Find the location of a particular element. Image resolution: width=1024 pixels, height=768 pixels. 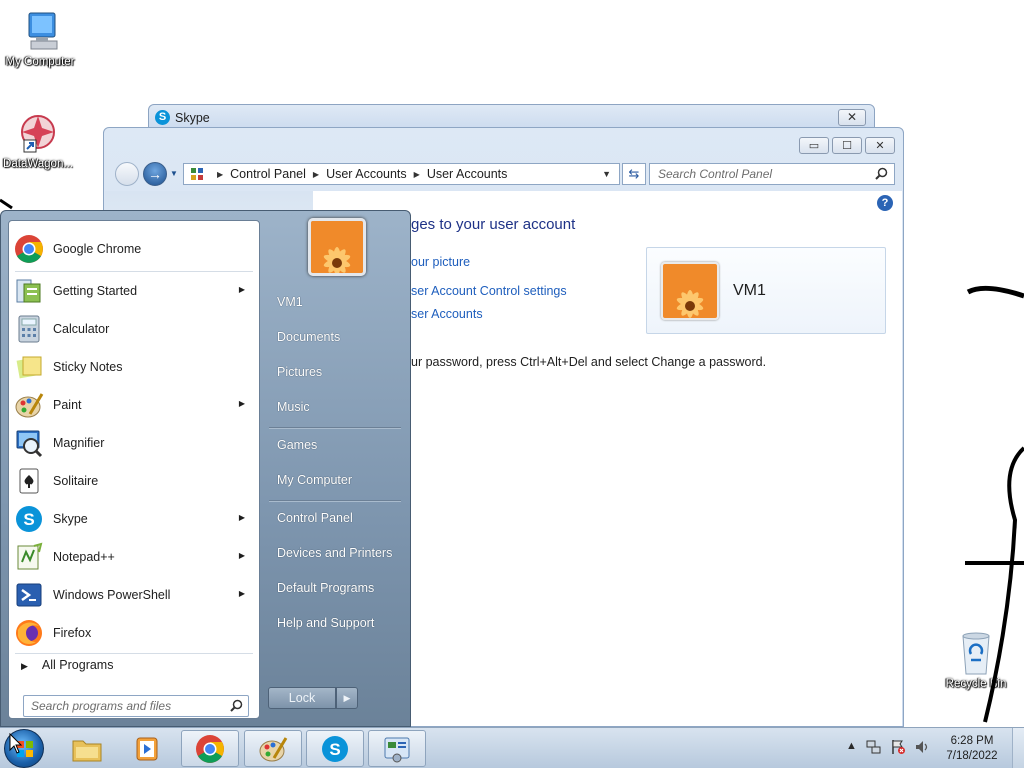

recent-pages-dropdown: ▼ is located at coordinates (174, 173).